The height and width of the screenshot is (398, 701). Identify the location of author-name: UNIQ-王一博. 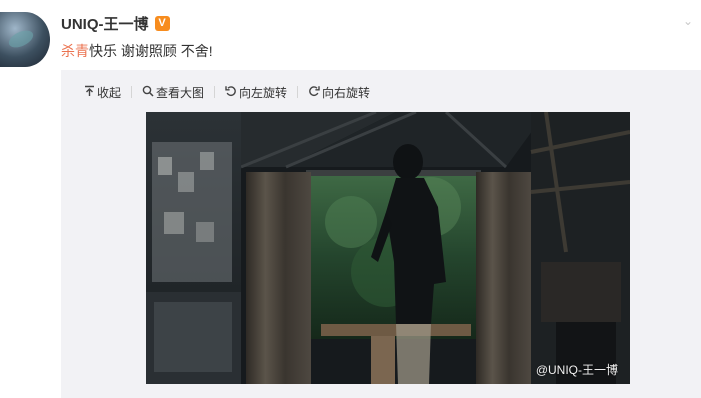
(105, 23).